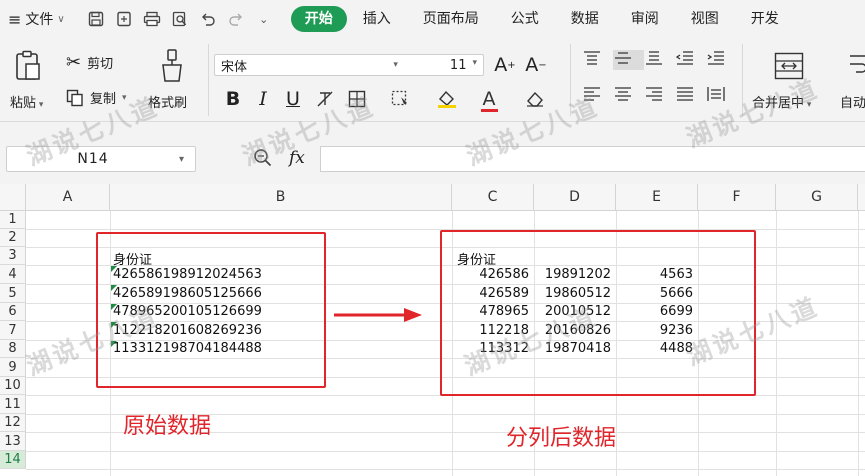 Image resolution: width=865 pixels, height=476 pixels. What do you see at coordinates (13, 256) in the screenshot?
I see `row-header: 3` at bounding box center [13, 256].